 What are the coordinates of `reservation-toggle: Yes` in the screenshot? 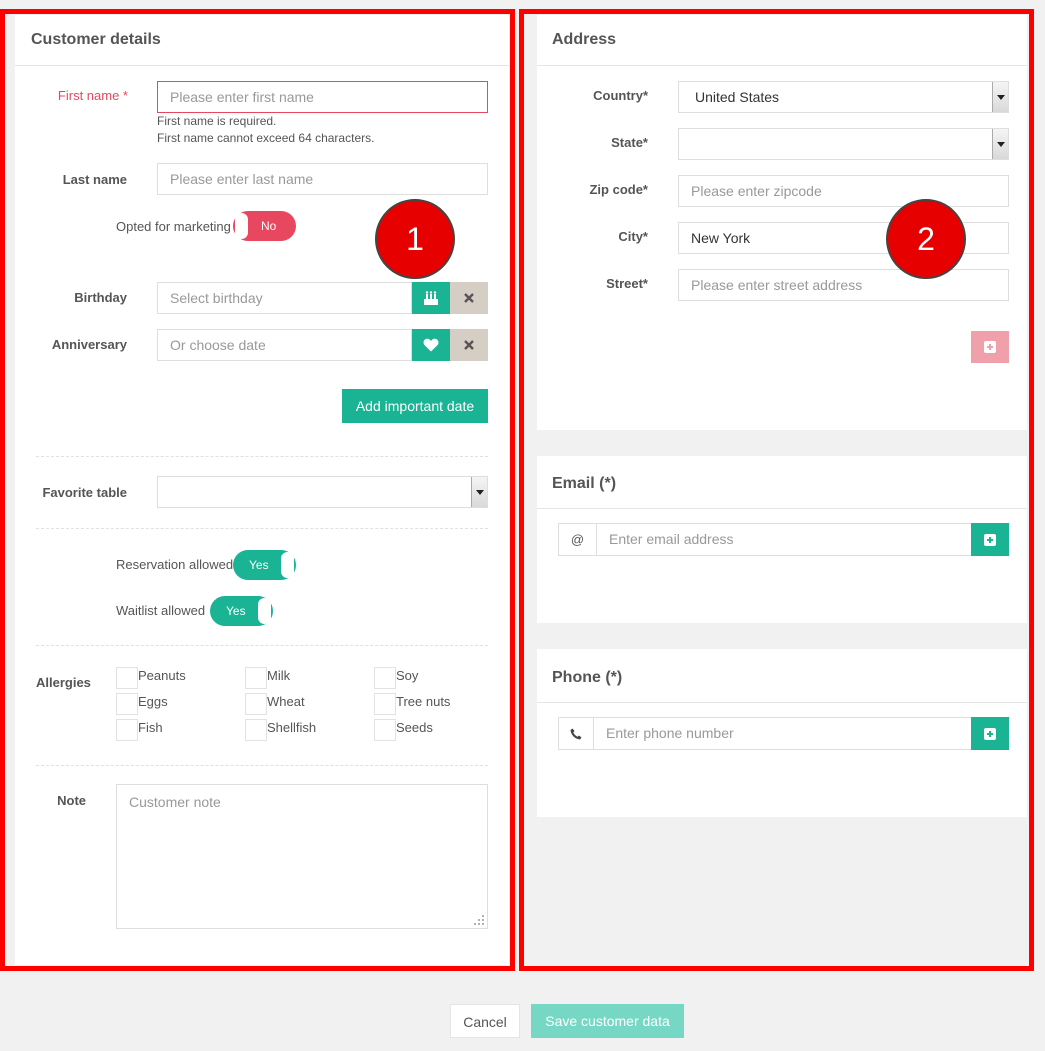 It's located at (264, 565).